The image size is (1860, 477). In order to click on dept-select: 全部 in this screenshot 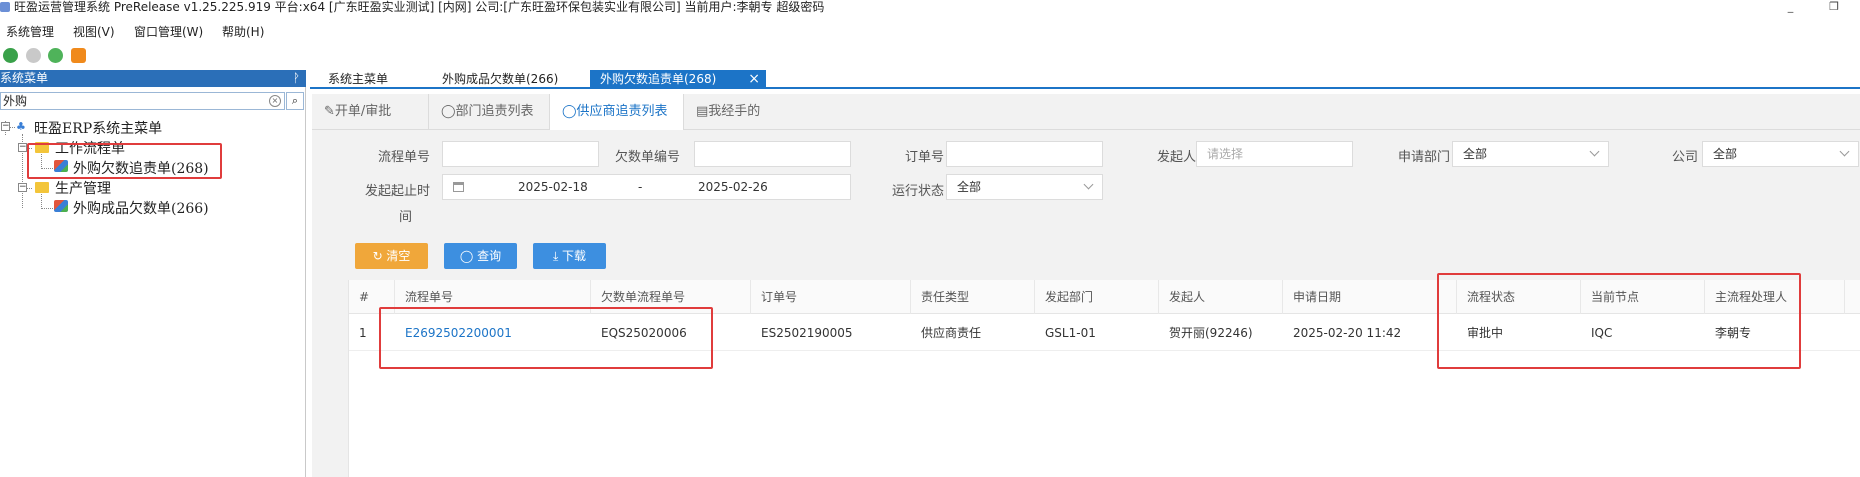, I will do `click(1530, 154)`.